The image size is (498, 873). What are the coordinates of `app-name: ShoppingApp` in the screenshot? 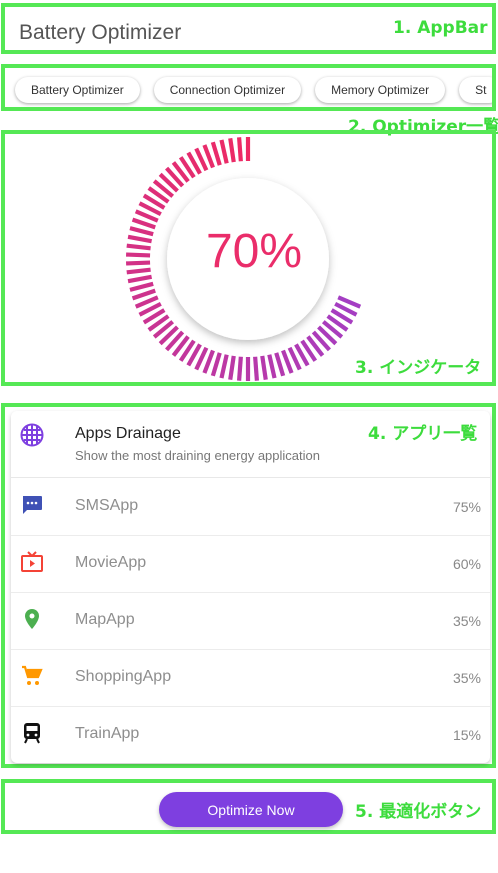 It's located at (123, 676).